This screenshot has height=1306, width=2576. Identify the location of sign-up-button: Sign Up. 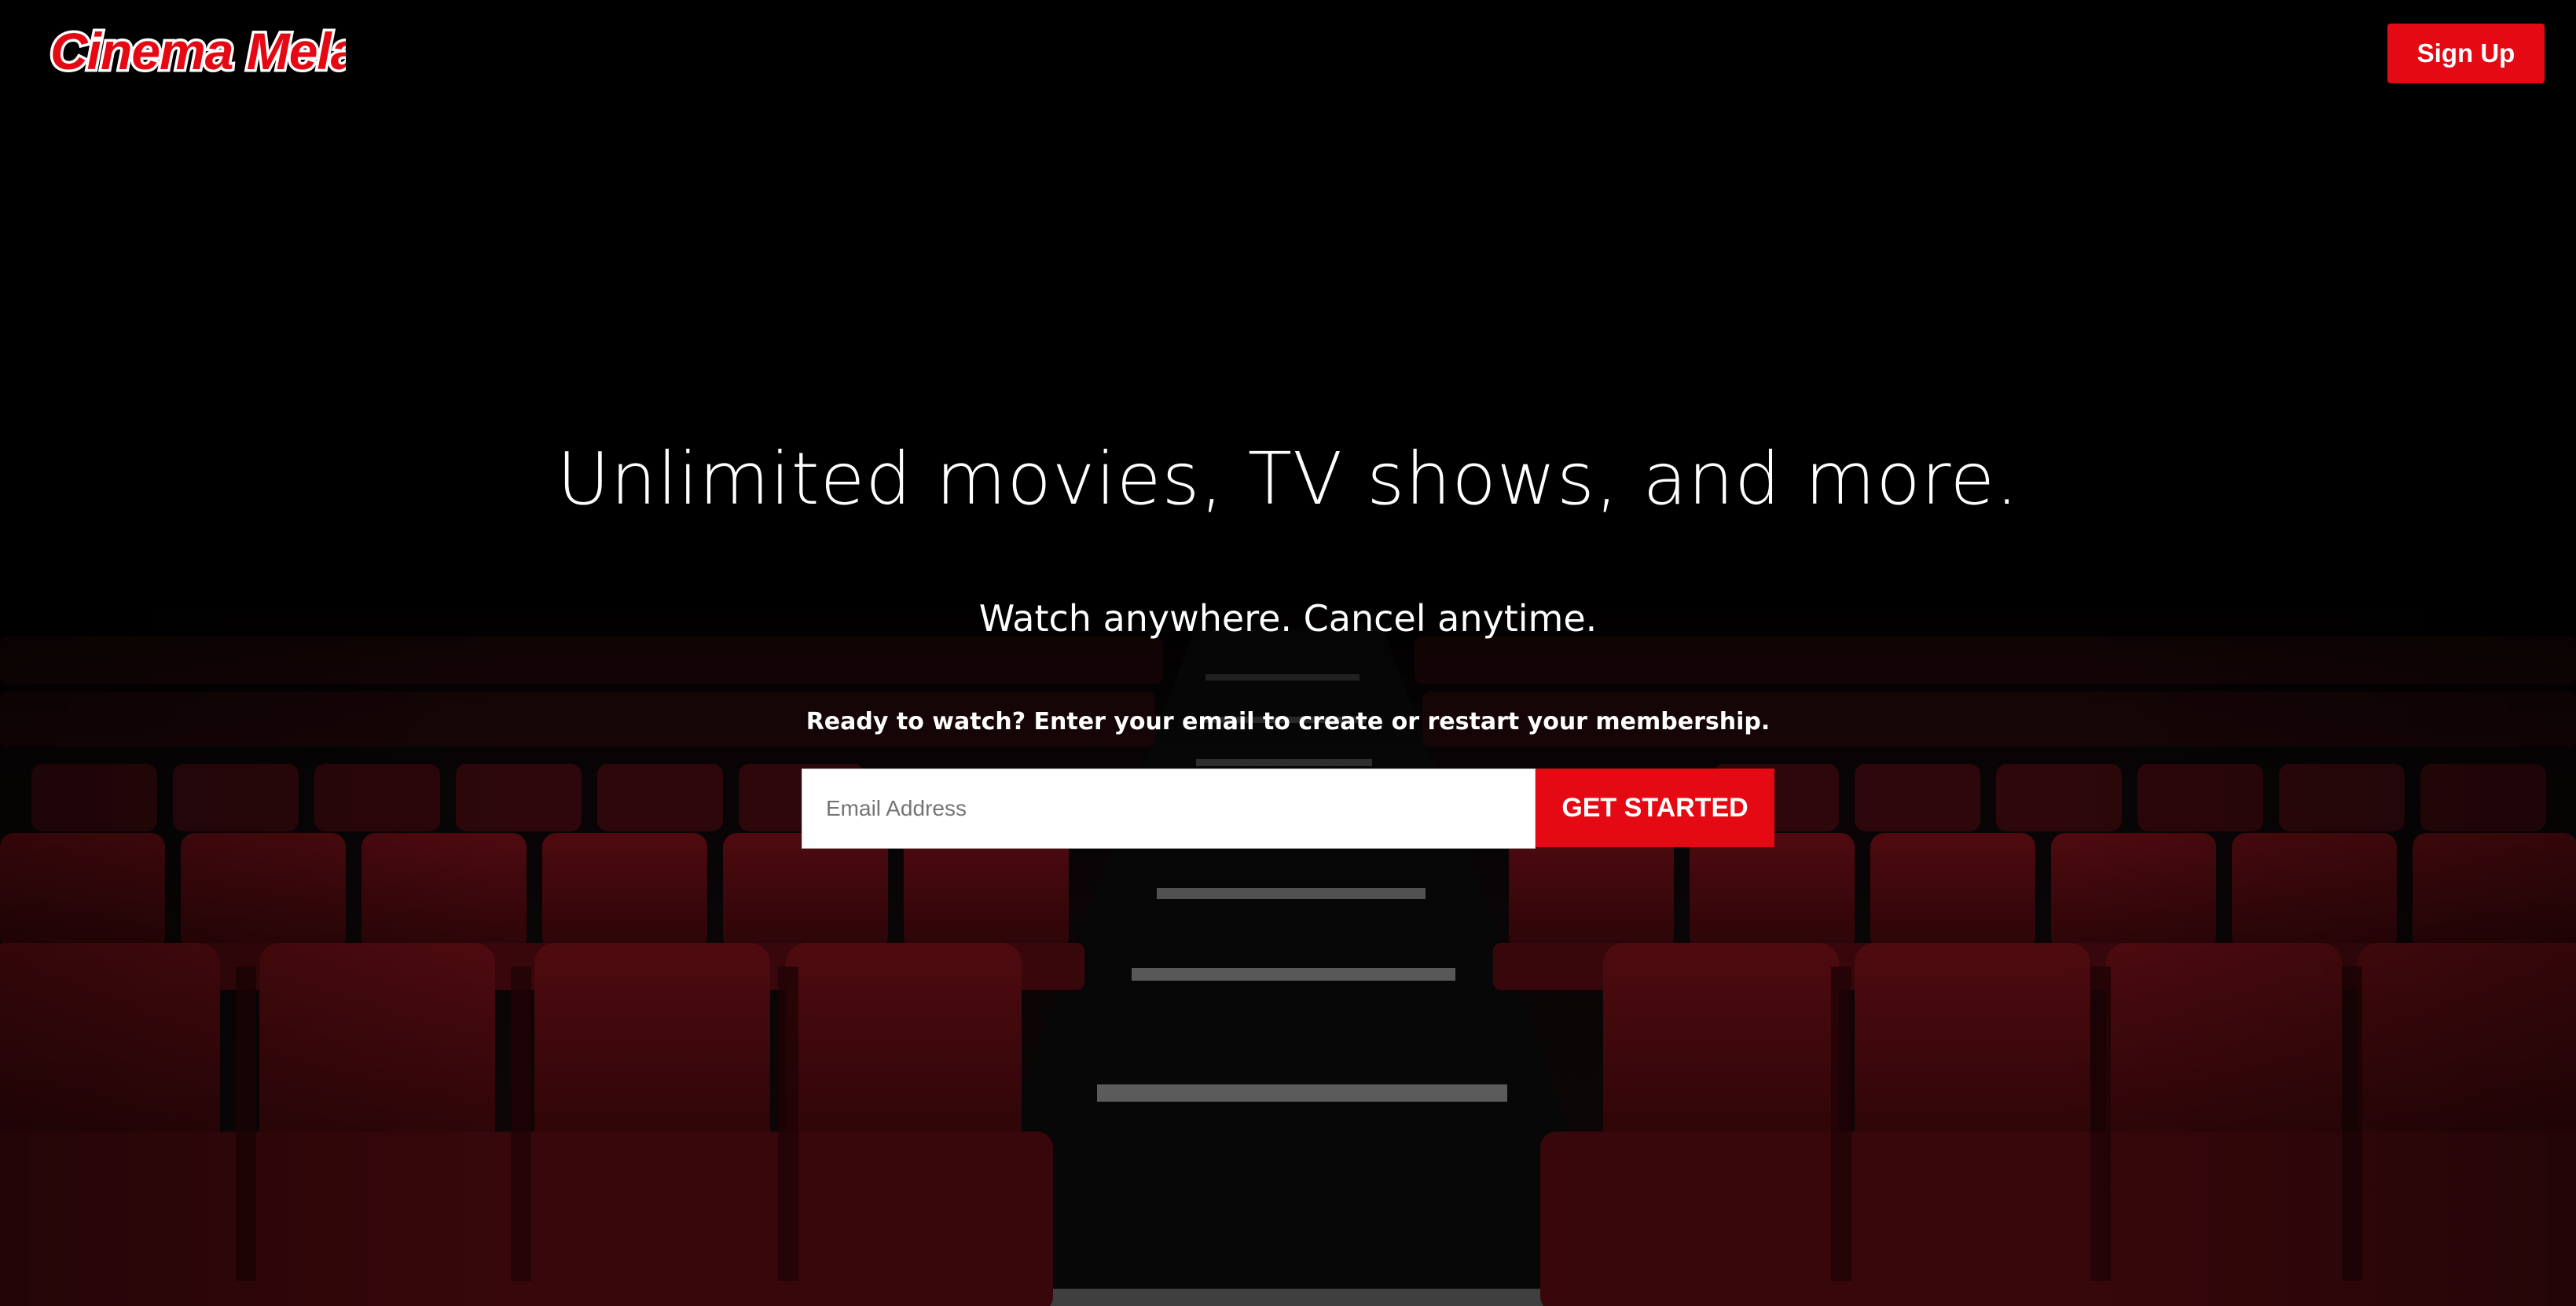
(2466, 53).